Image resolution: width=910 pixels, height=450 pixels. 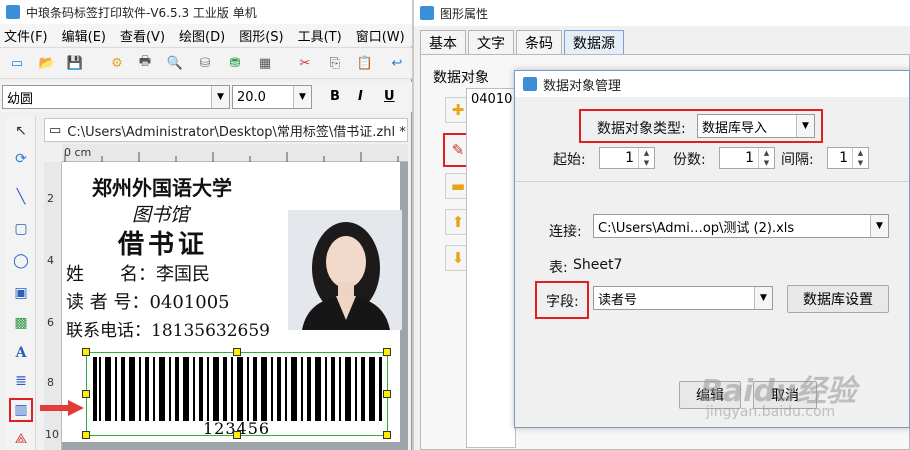 I want to click on portrait-image, so click(x=345, y=270).